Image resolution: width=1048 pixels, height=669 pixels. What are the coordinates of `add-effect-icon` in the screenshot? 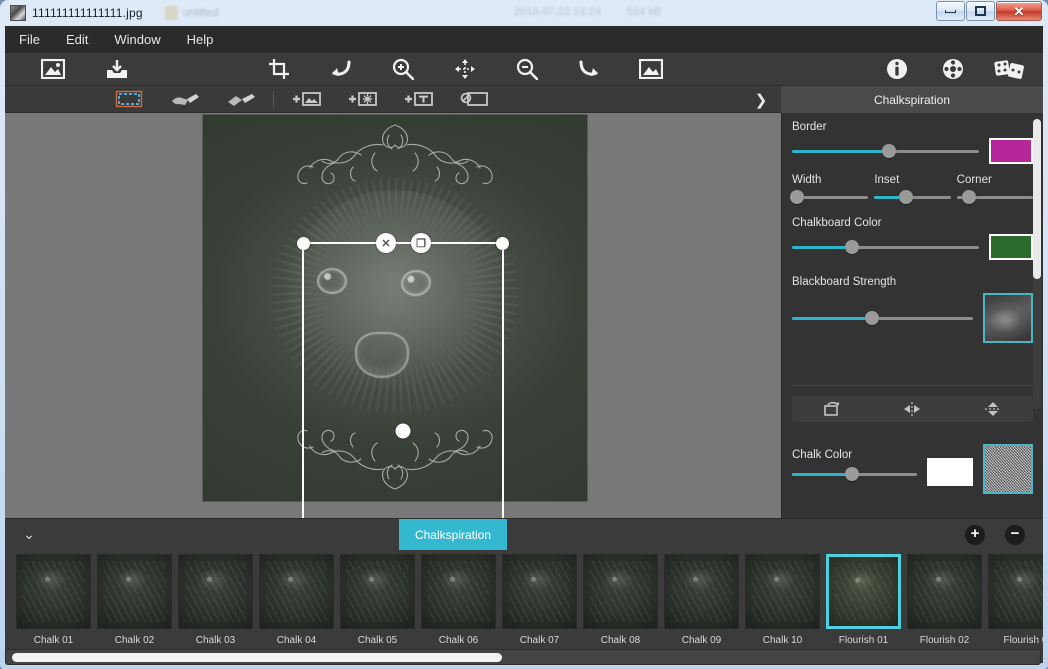 It's located at (362, 99).